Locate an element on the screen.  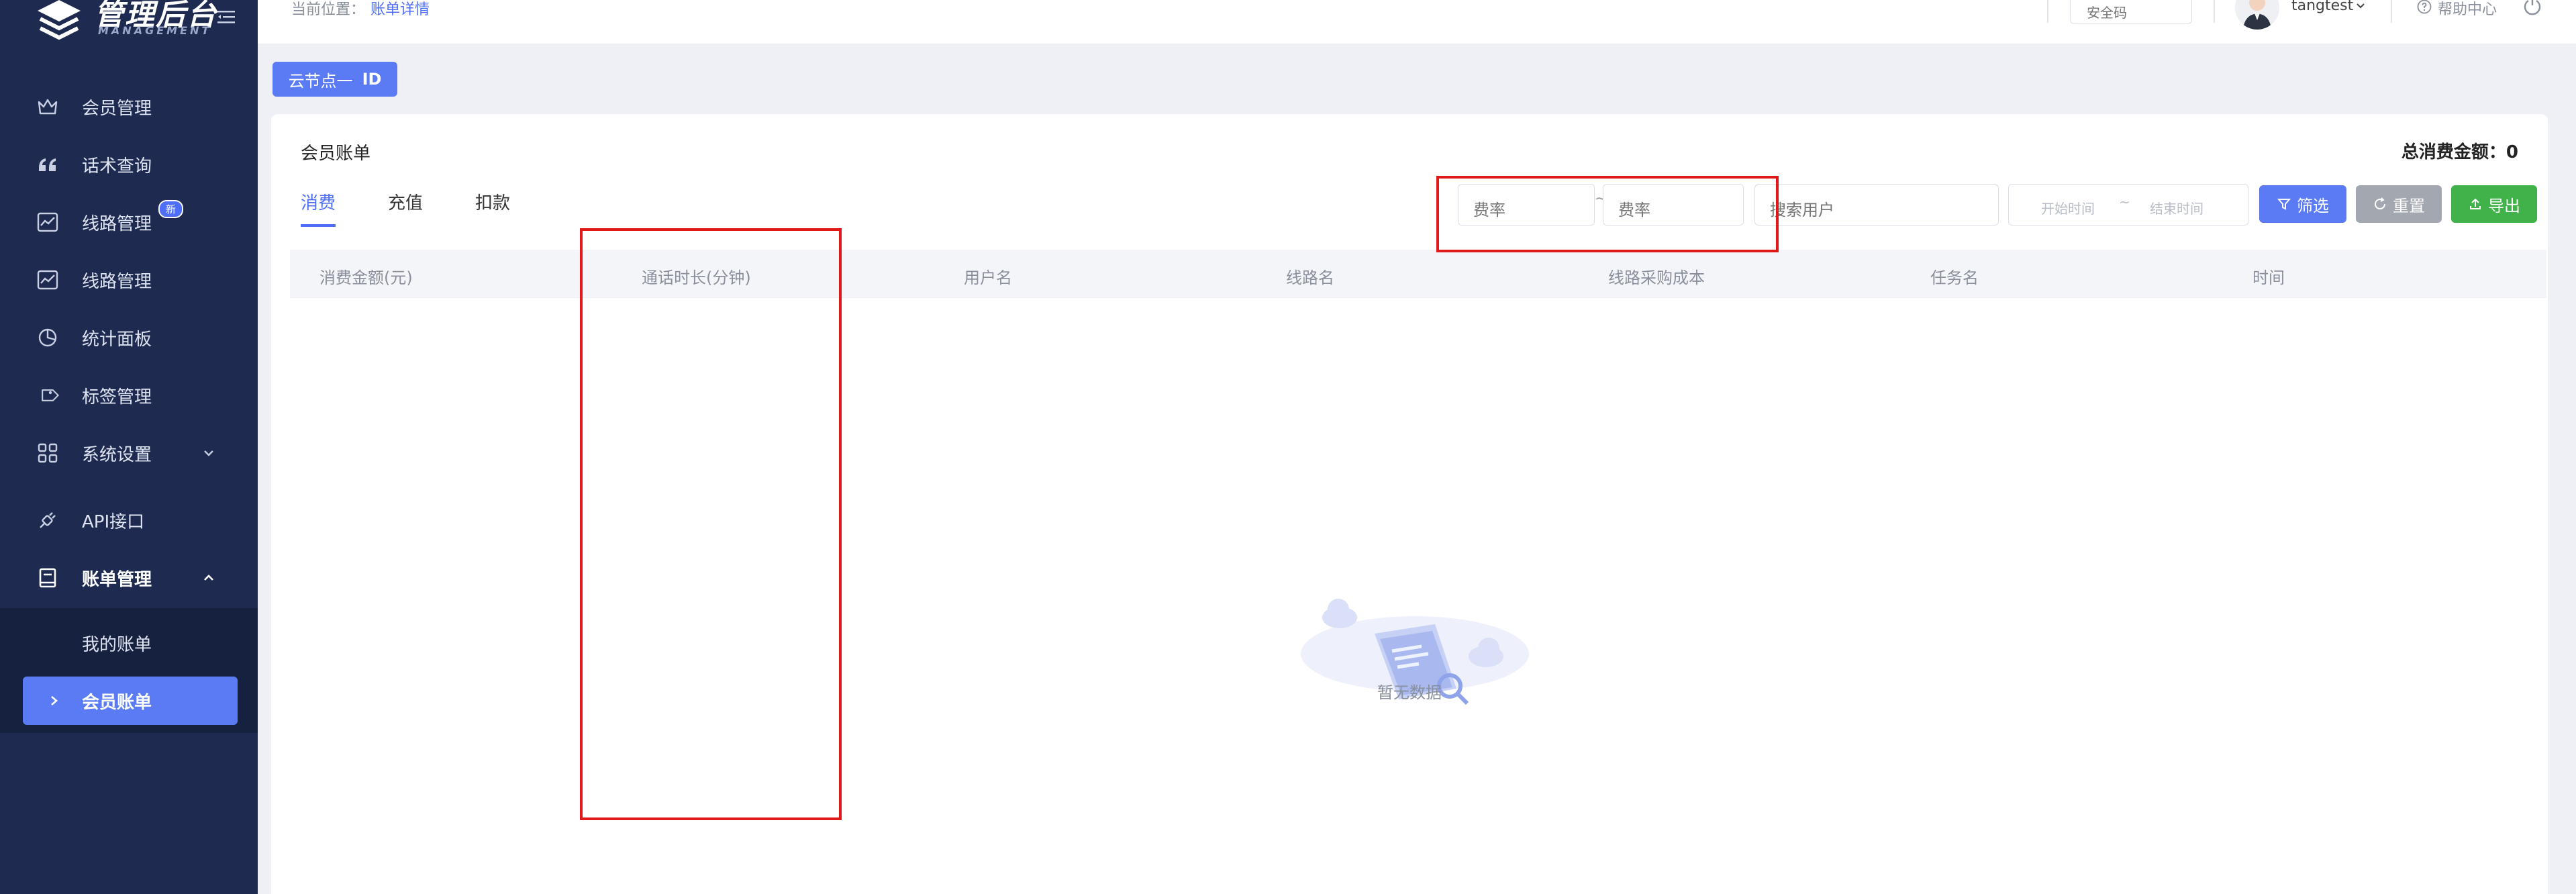
column-header-line-name: 线路名 is located at coordinates (1310, 276).